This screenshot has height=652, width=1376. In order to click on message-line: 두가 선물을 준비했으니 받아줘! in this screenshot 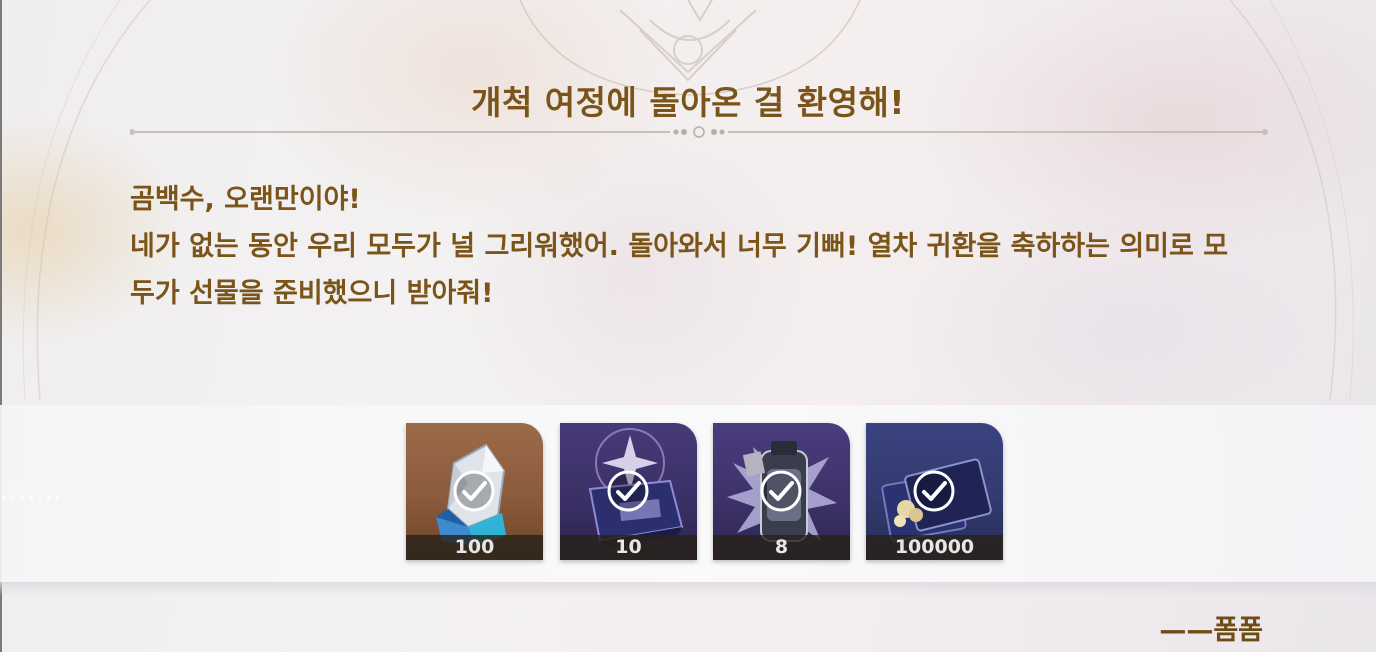, I will do `click(312, 293)`.